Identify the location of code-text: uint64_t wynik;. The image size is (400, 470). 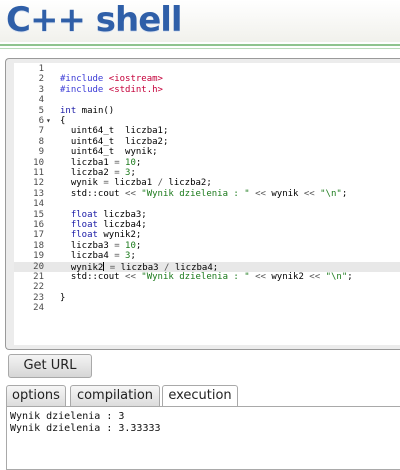
(109, 152).